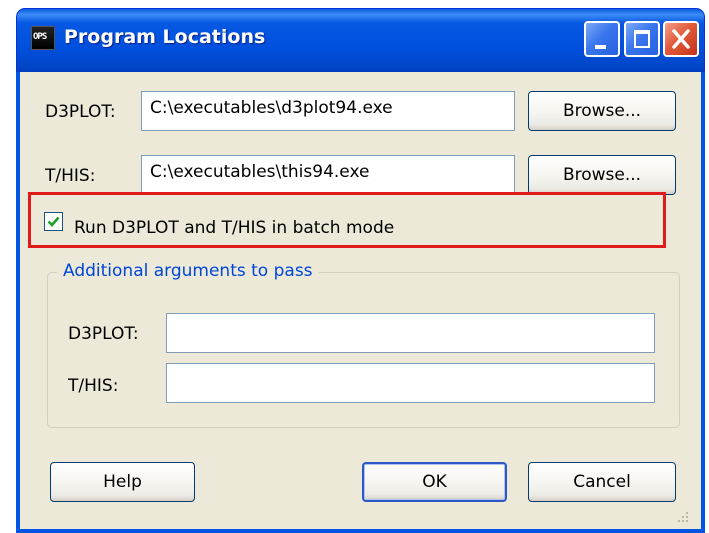 This screenshot has width=709, height=533. I want to click on this-args-label: T/HIS:, so click(93, 386).